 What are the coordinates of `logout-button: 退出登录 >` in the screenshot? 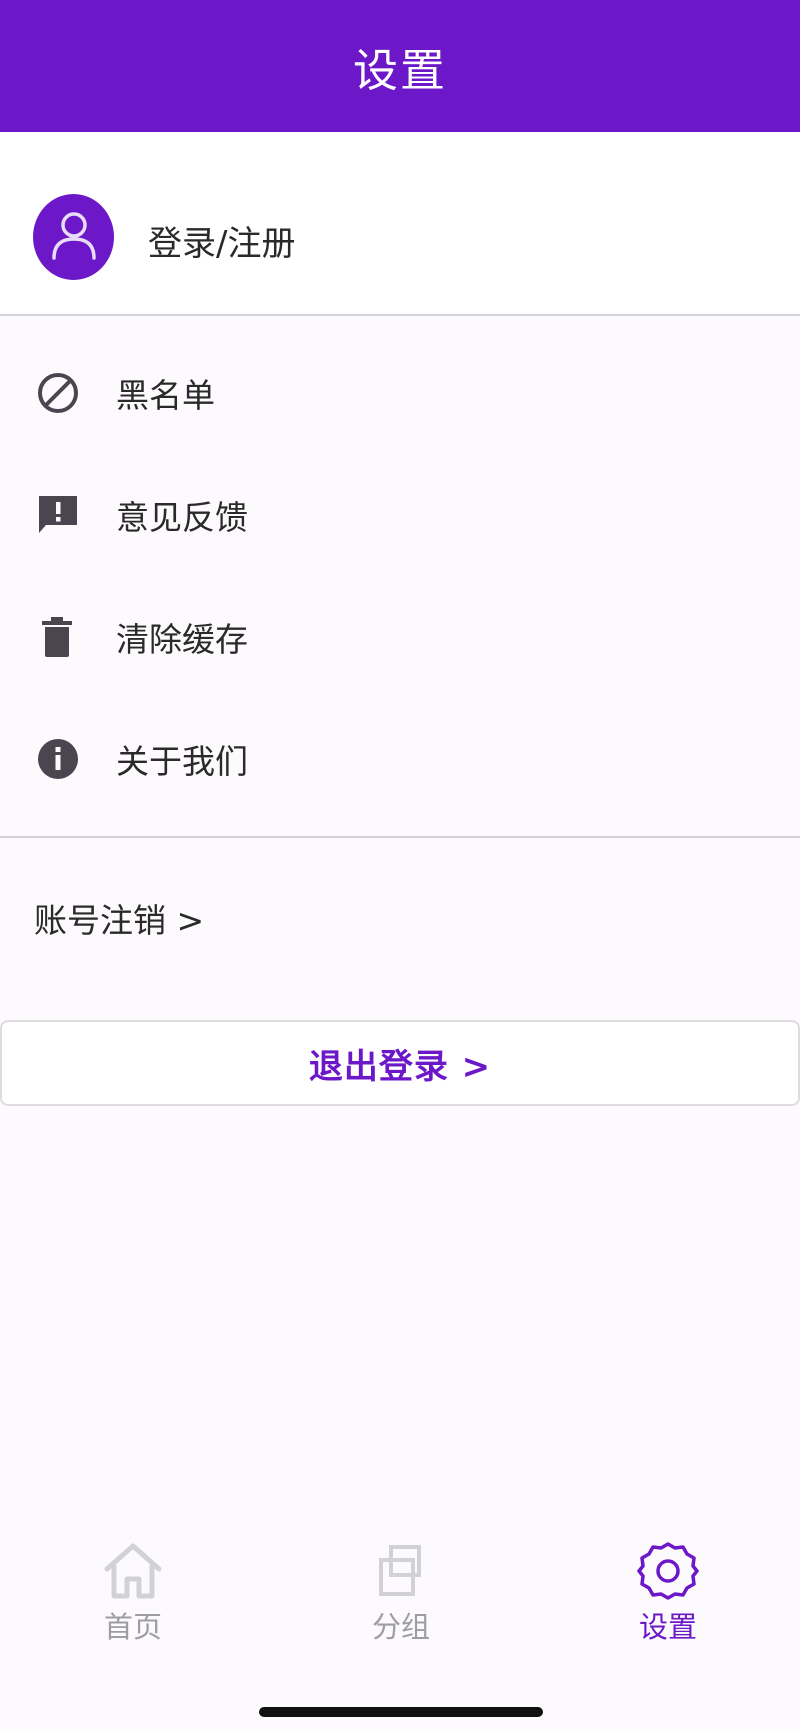 It's located at (400, 1063).